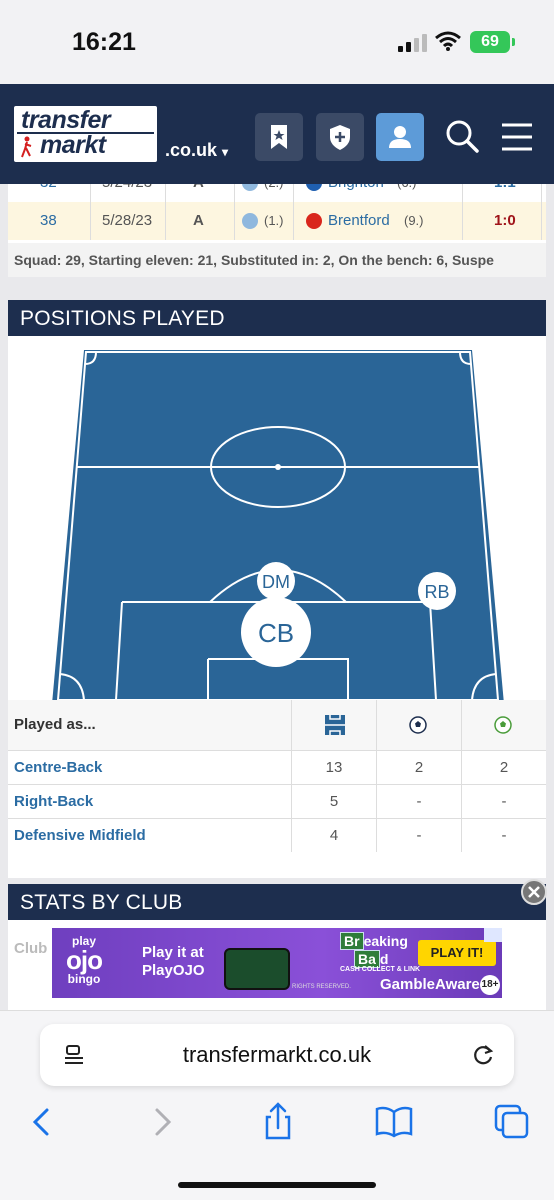 The height and width of the screenshot is (1200, 554). Describe the element at coordinates (518, 137) in the screenshot. I see `menu-icon` at that location.